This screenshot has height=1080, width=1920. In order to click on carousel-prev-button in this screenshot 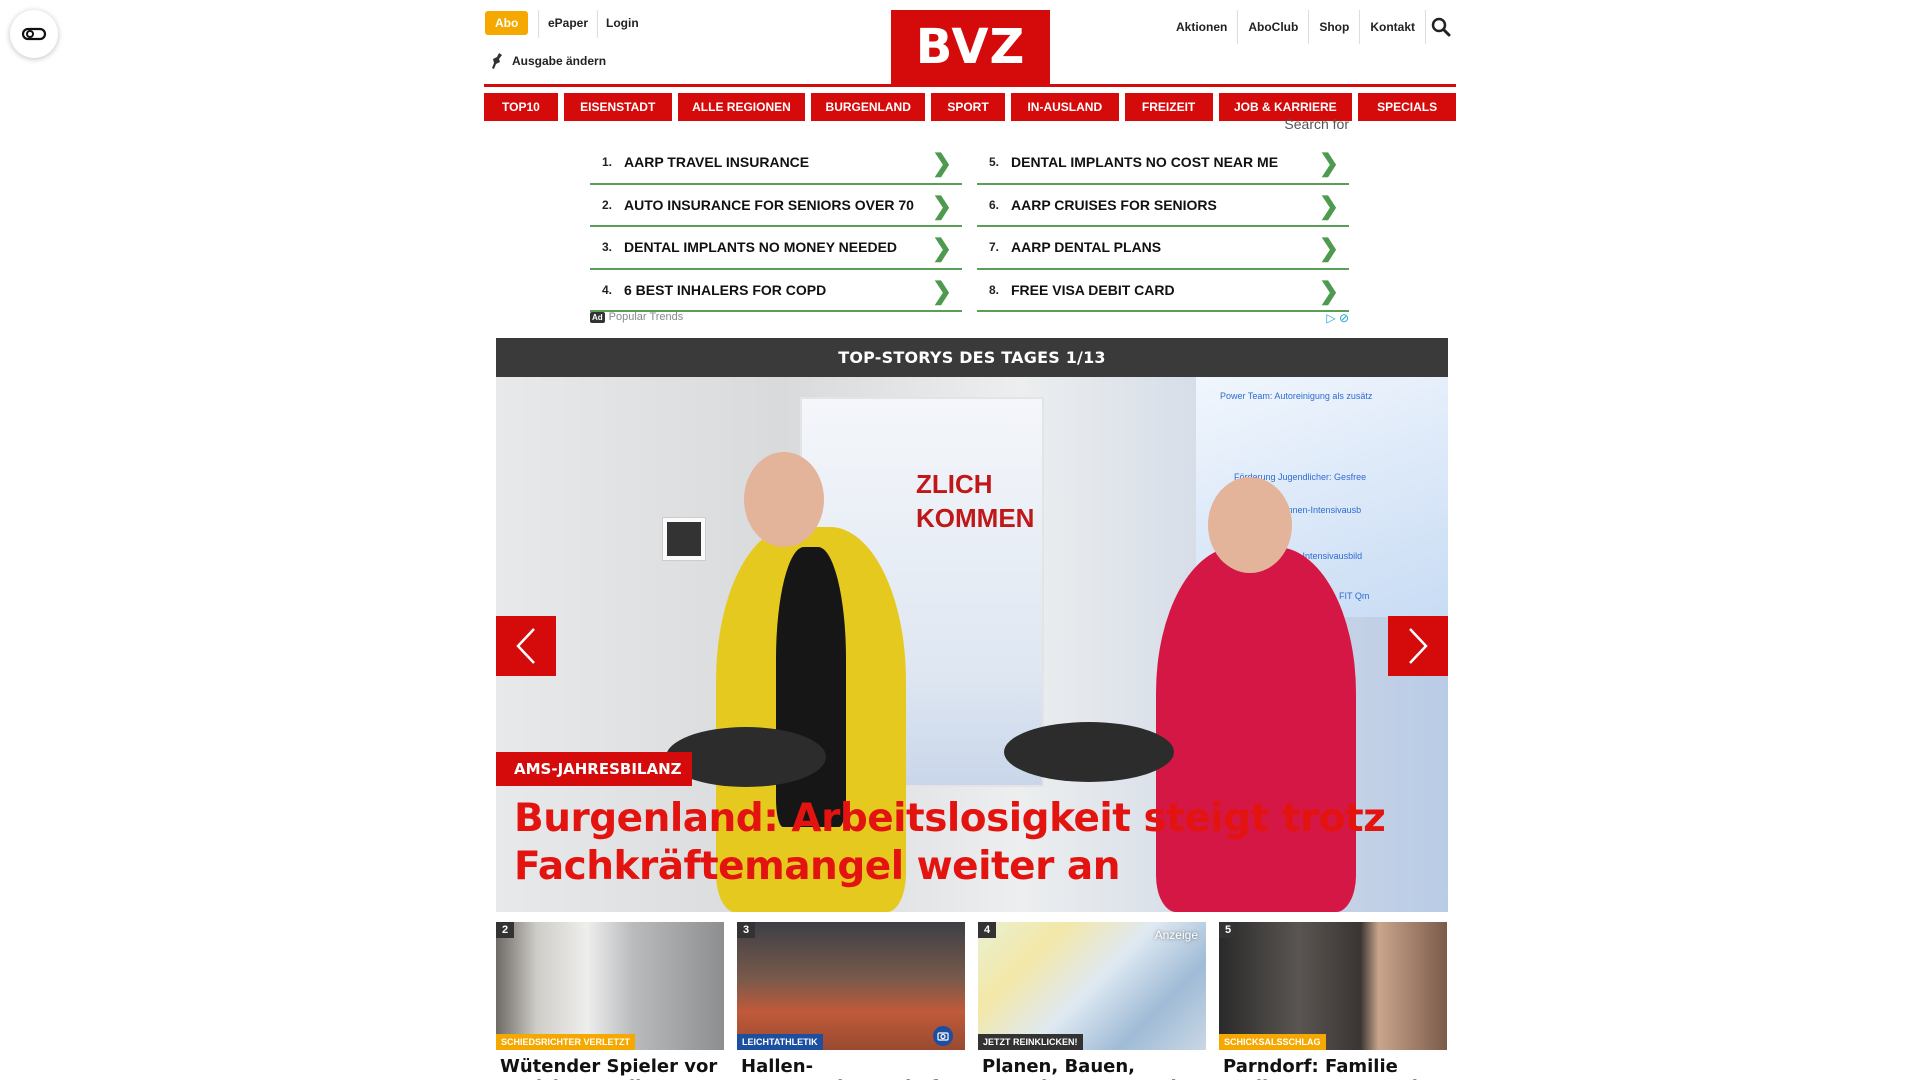, I will do `click(526, 646)`.